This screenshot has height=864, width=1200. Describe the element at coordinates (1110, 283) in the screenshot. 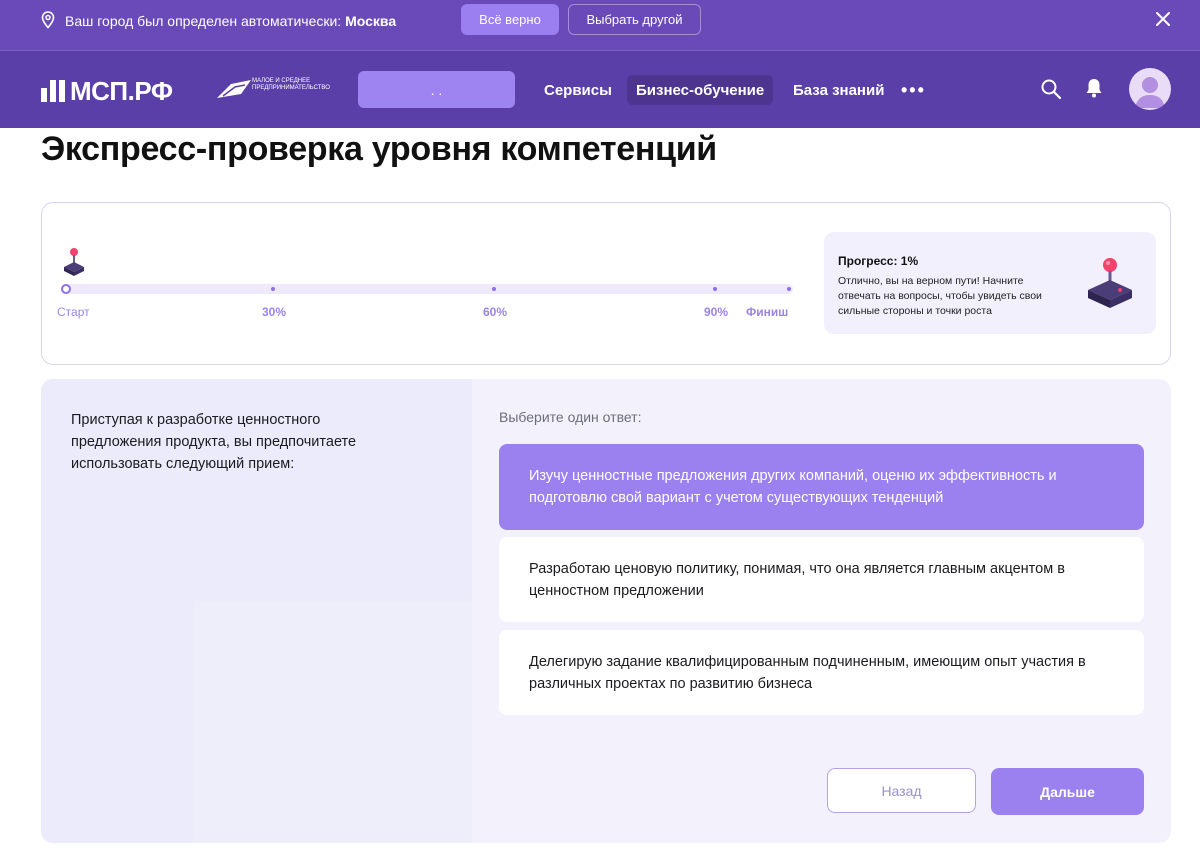

I see `joystick-icon` at that location.